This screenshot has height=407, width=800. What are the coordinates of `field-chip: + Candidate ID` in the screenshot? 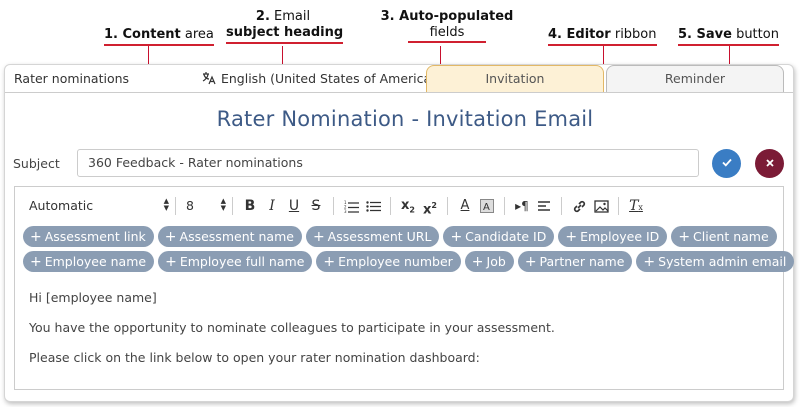 It's located at (499, 236).